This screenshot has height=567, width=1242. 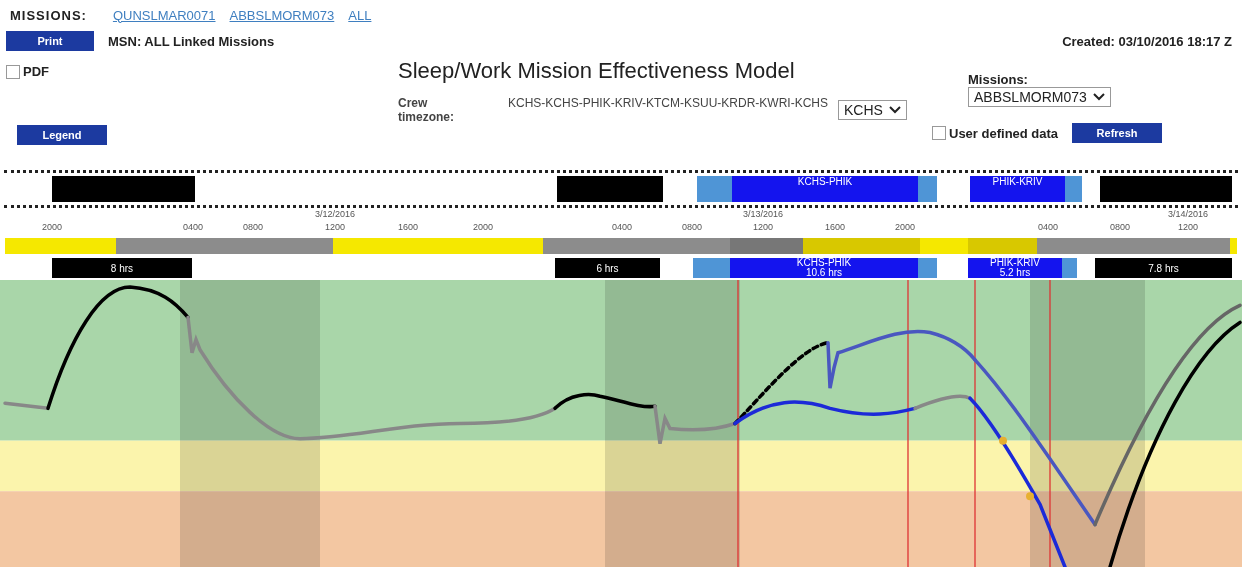 I want to click on missions-select: ABBSLMORM073, so click(x=1039, y=97).